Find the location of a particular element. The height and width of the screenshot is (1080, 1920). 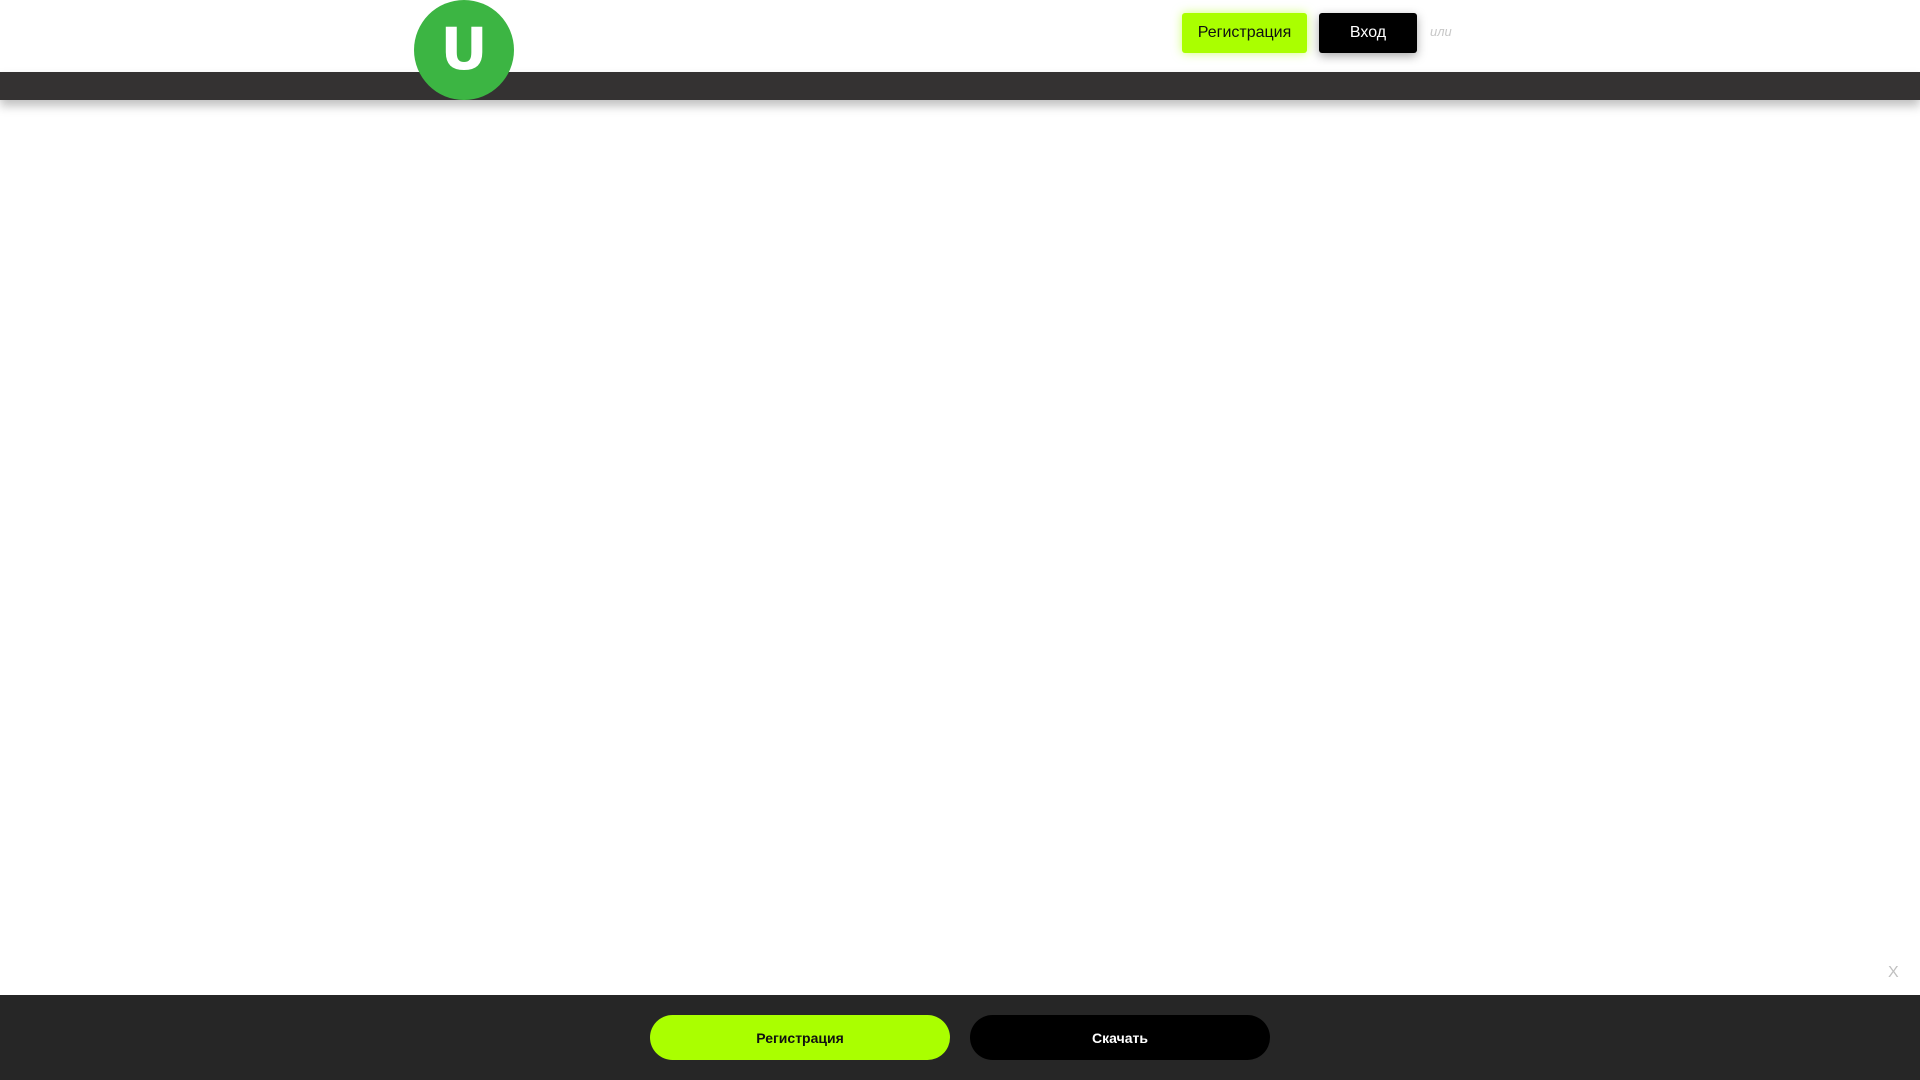

site-header: Регистрация Вход или is located at coordinates (960, 36).